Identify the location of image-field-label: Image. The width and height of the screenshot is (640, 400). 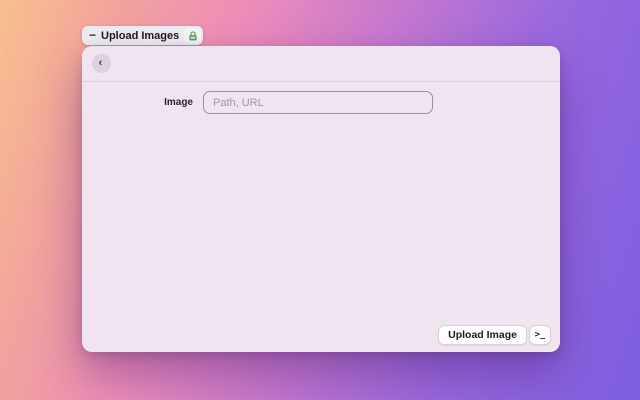
(178, 102).